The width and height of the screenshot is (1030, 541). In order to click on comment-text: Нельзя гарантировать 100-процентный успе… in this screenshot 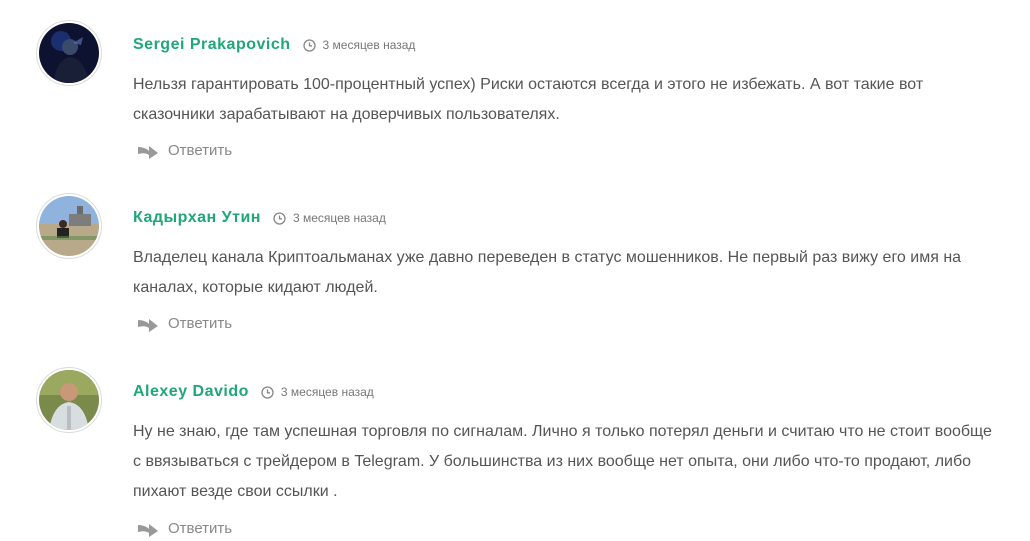, I will do `click(528, 99)`.